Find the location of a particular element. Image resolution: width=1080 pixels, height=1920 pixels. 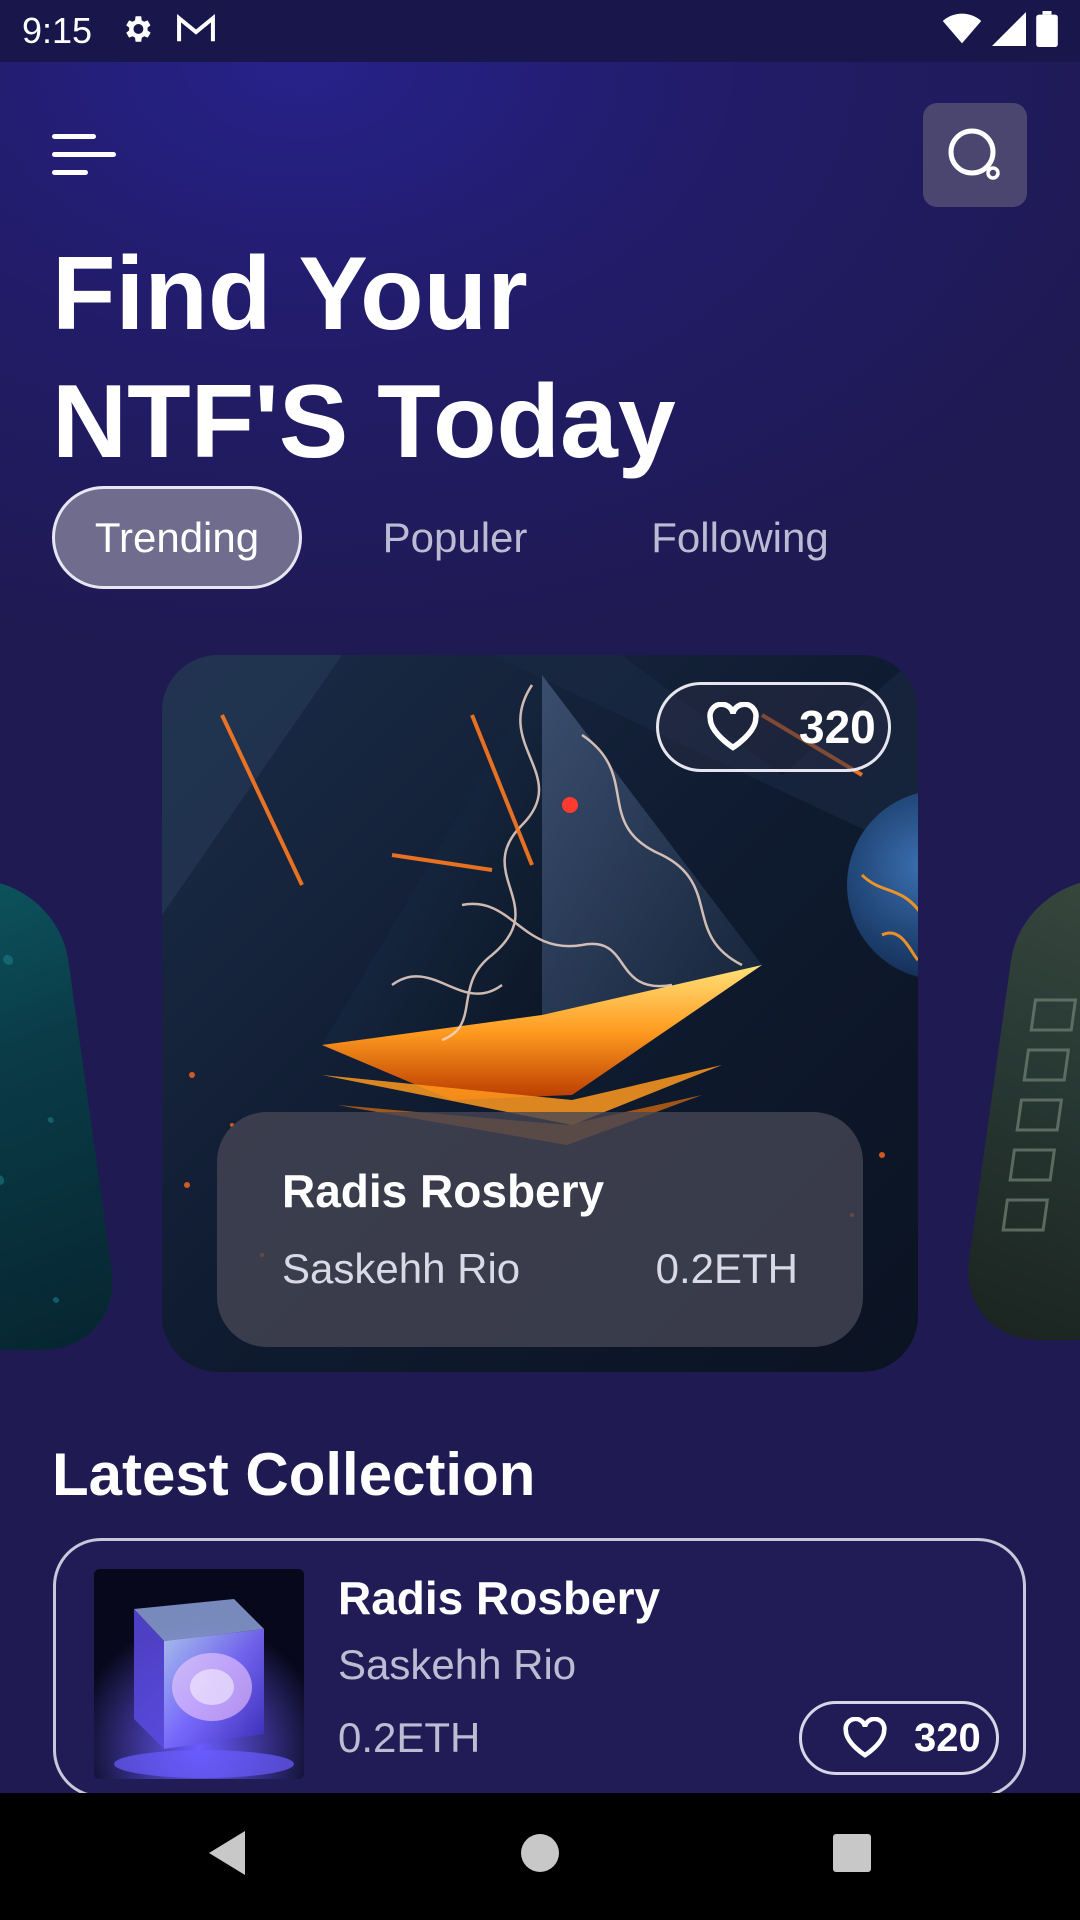

collection-item-like-count: 320 is located at coordinates (947, 1737).